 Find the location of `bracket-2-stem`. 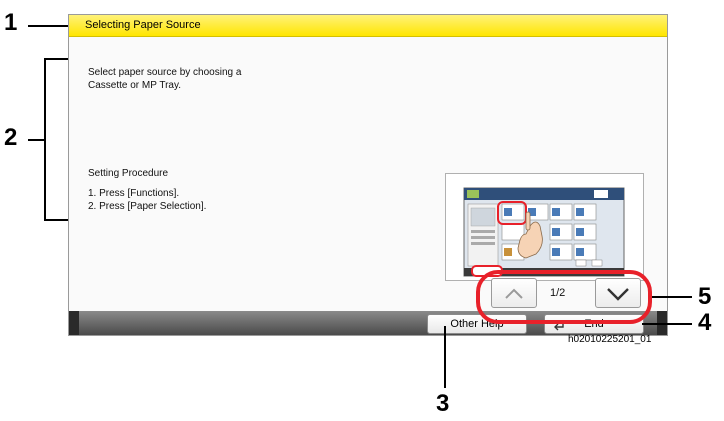

bracket-2-stem is located at coordinates (36, 140).